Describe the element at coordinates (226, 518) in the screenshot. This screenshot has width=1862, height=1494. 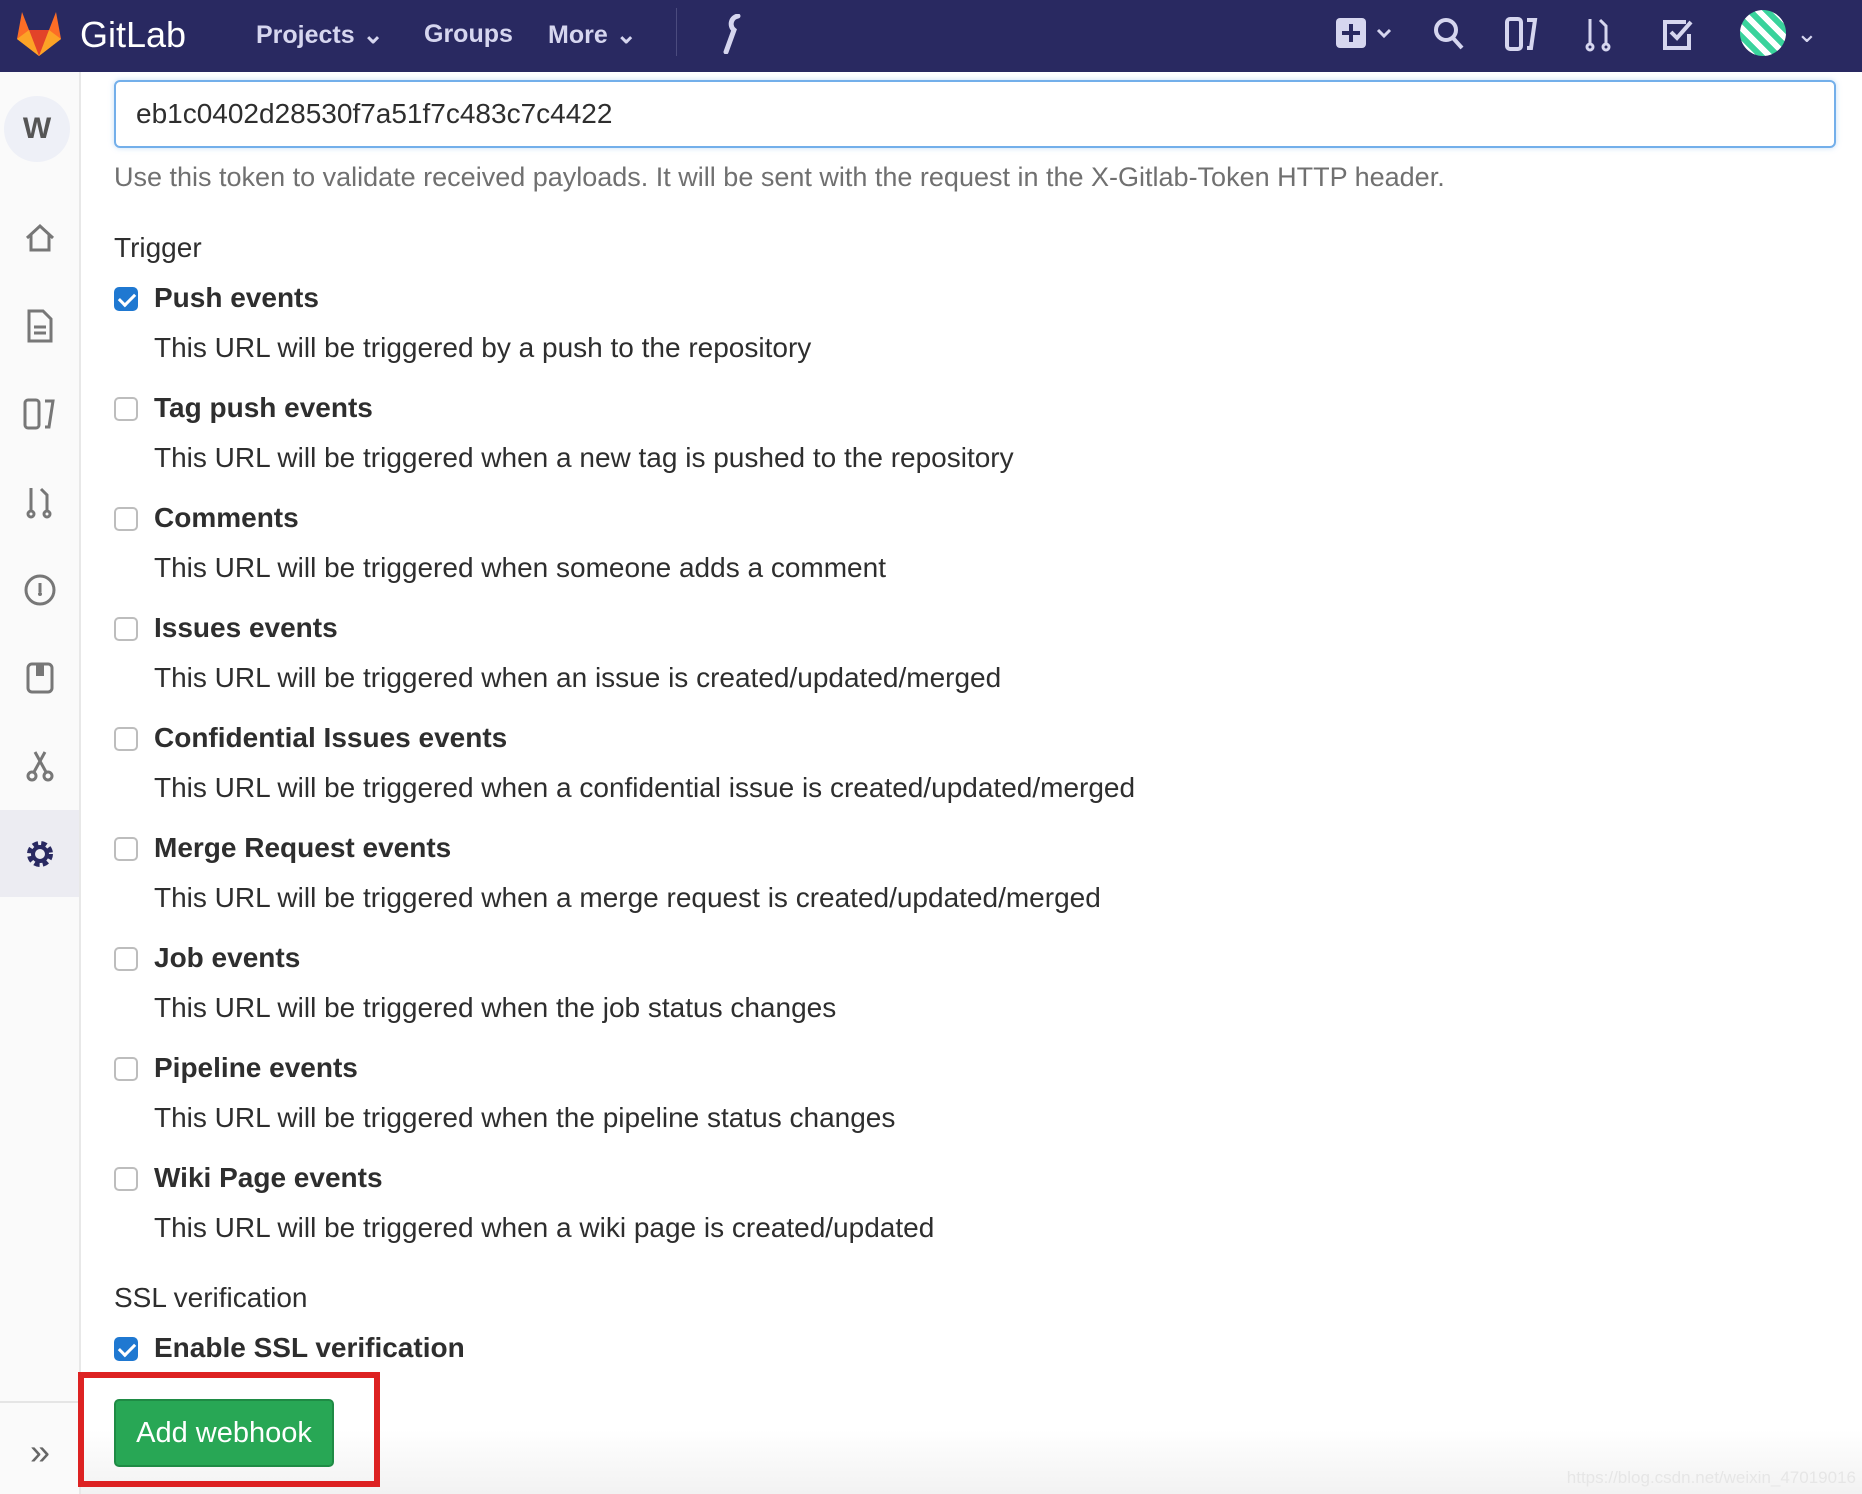
I see `trigger-label: Comments` at that location.